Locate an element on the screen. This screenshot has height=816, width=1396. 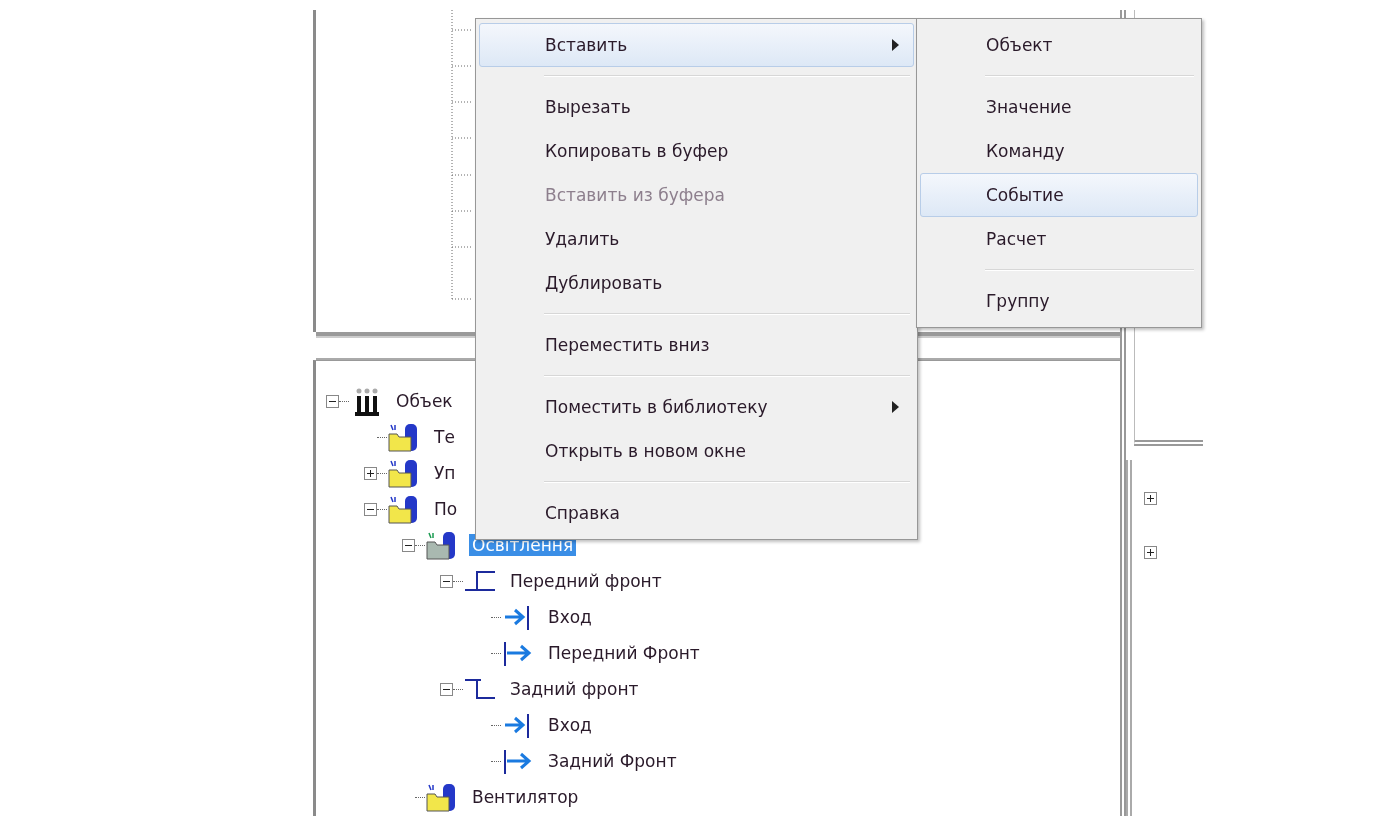
menu-item: Открыть в новом окне is located at coordinates (696, 451).